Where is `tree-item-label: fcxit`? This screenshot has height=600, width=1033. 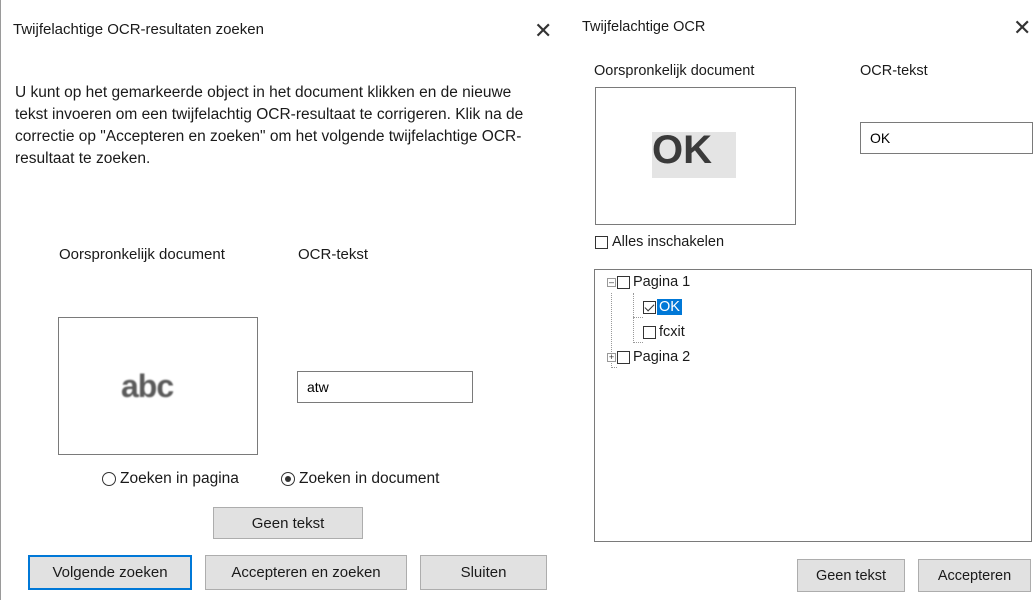
tree-item-label: fcxit is located at coordinates (672, 332).